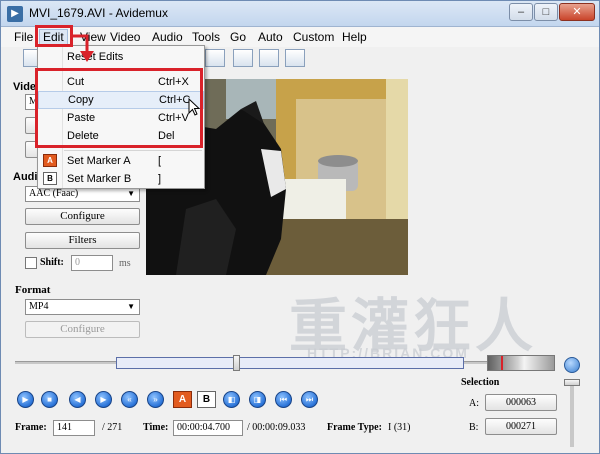 The width and height of the screenshot is (600, 454). I want to click on menu-item-set-marker-a: A Set Marker A [, so click(121, 161).